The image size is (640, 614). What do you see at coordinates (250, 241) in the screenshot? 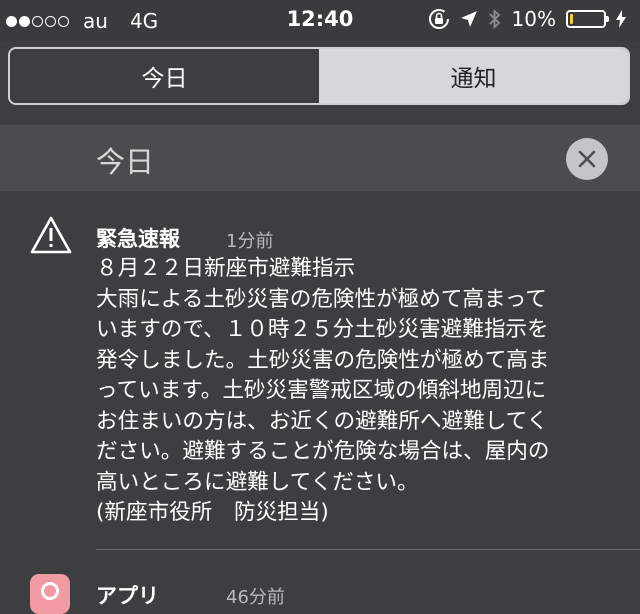
I see `notification-time: 1分前` at bounding box center [250, 241].